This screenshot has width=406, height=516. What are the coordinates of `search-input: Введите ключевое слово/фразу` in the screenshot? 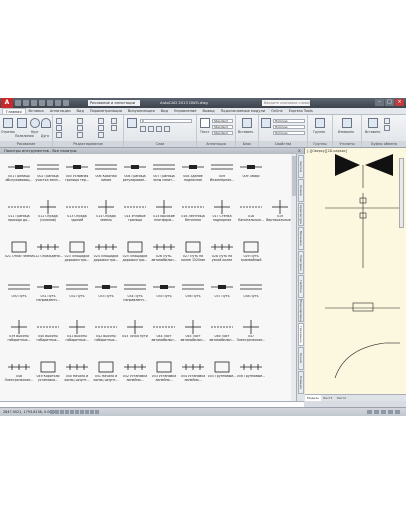 It's located at (286, 105).